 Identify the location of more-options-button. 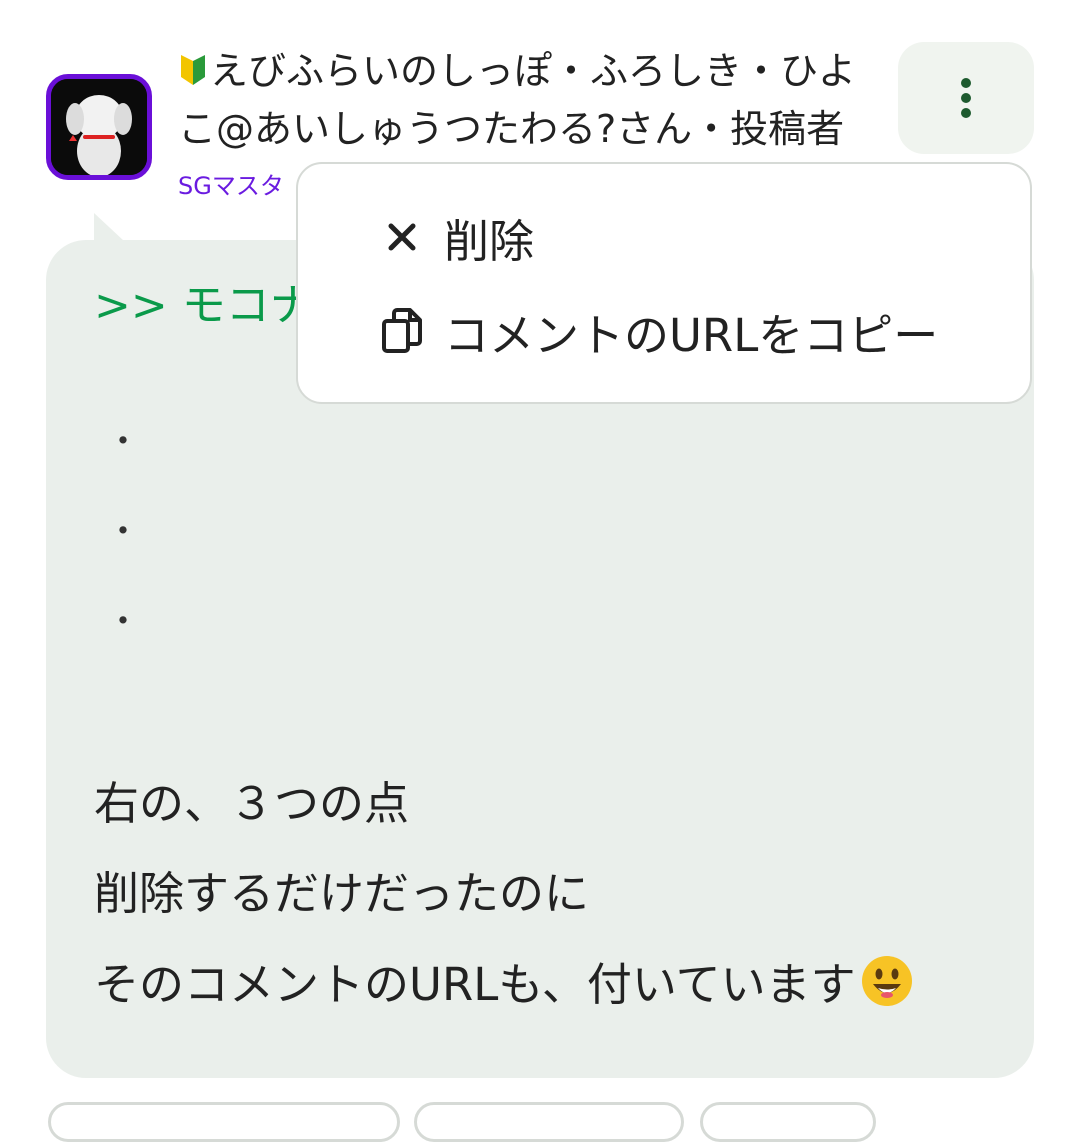
(966, 98).